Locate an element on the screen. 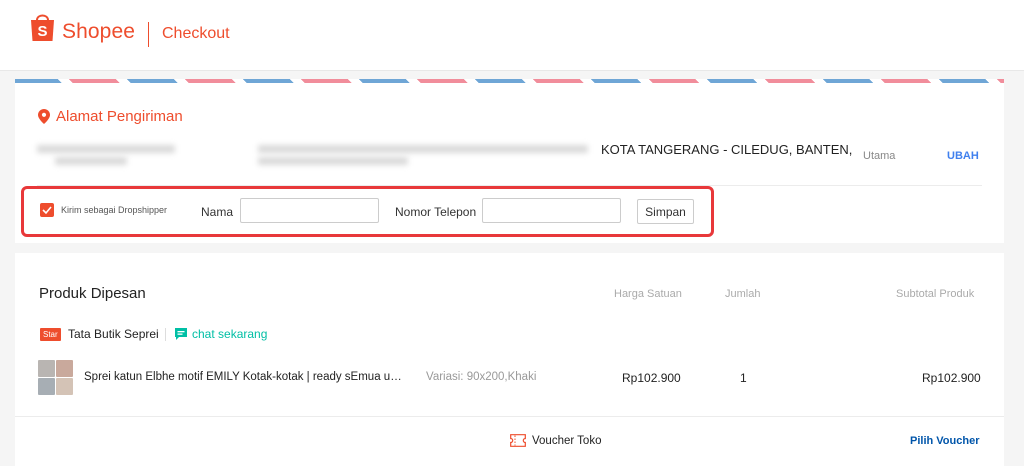  redacted-recipient-phone is located at coordinates (91, 161).